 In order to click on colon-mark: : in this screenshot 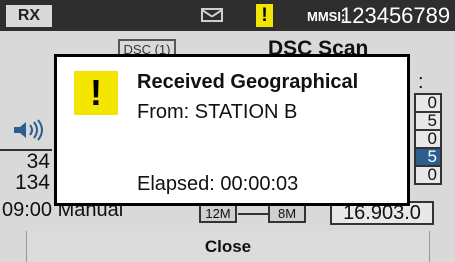, I will do `click(421, 82)`.